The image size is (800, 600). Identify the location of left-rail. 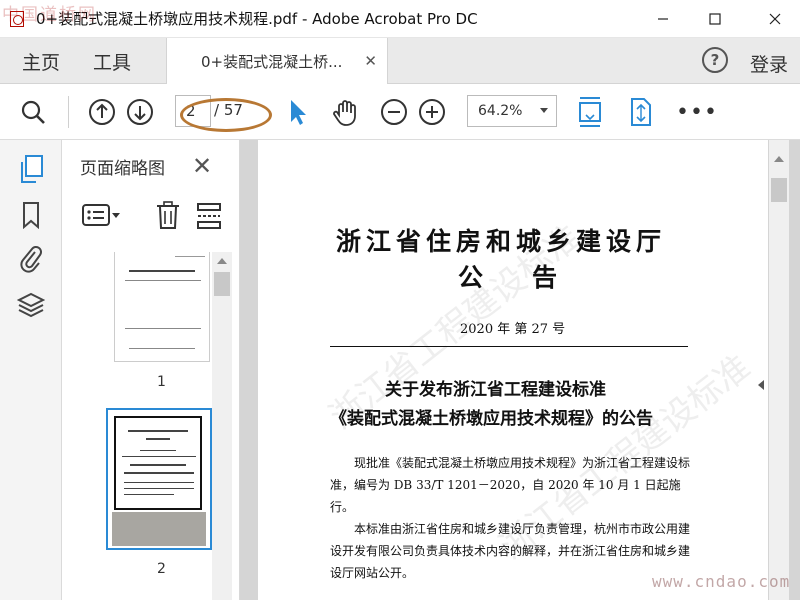
(31, 370).